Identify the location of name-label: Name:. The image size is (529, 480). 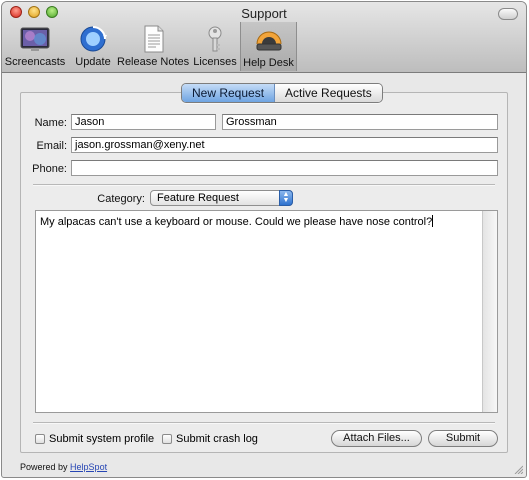
(50, 123).